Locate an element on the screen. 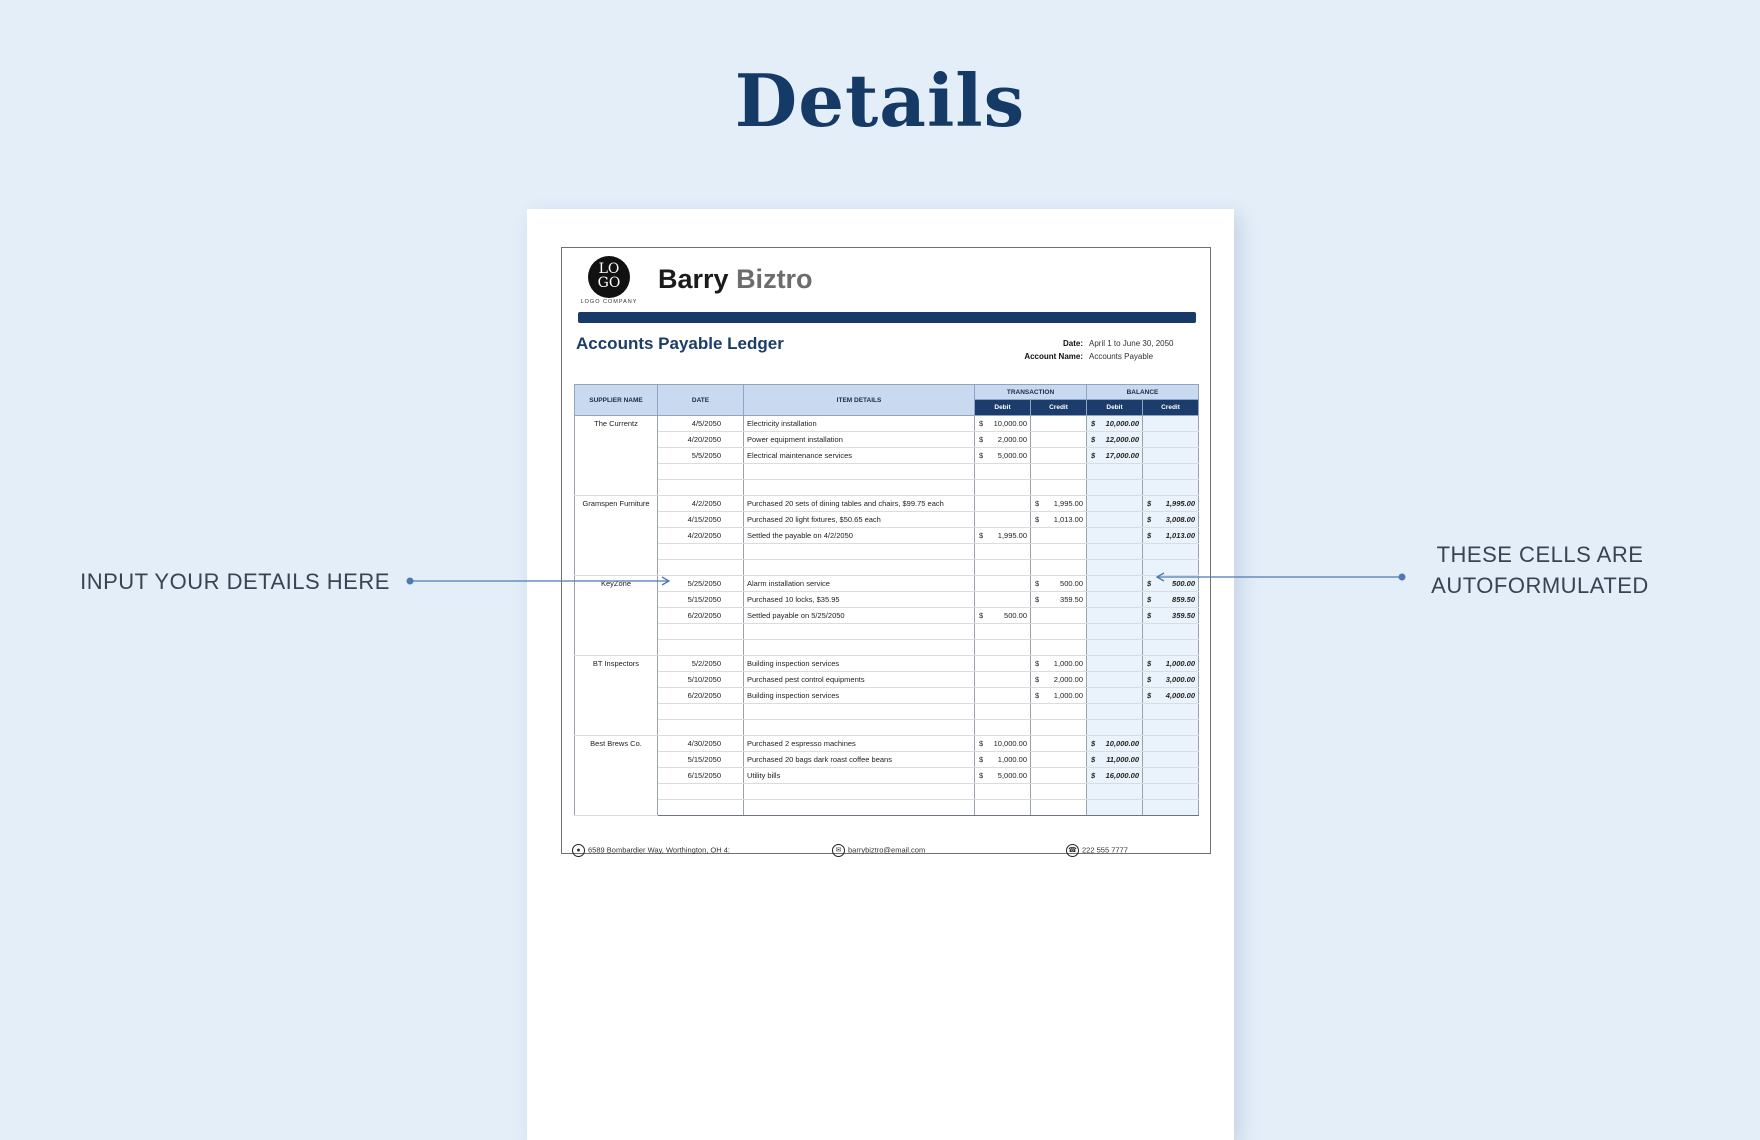  right-callout-arrow is located at coordinates (1280, 577).